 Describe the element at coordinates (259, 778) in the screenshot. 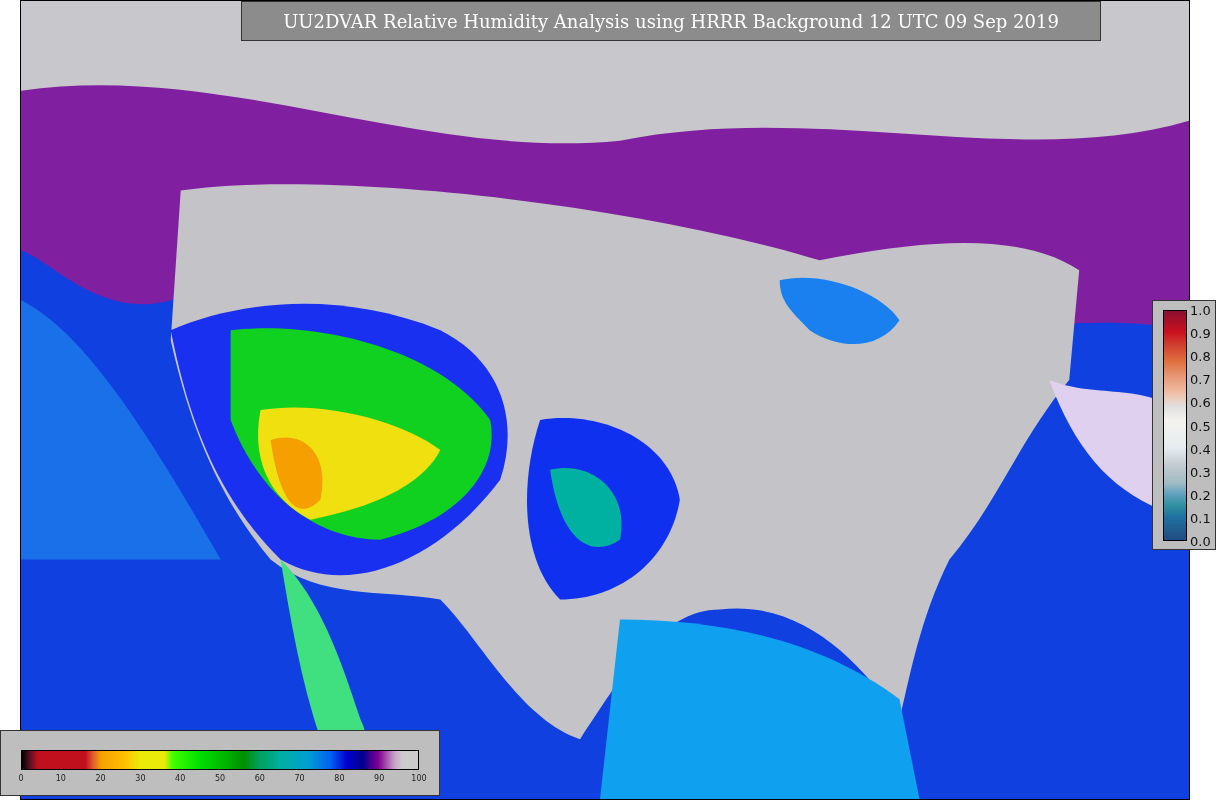

I see `tick-label: 60` at that location.